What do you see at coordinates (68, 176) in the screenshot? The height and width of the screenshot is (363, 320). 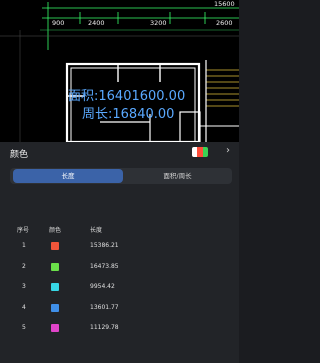 I see `tab-length: 长度` at bounding box center [68, 176].